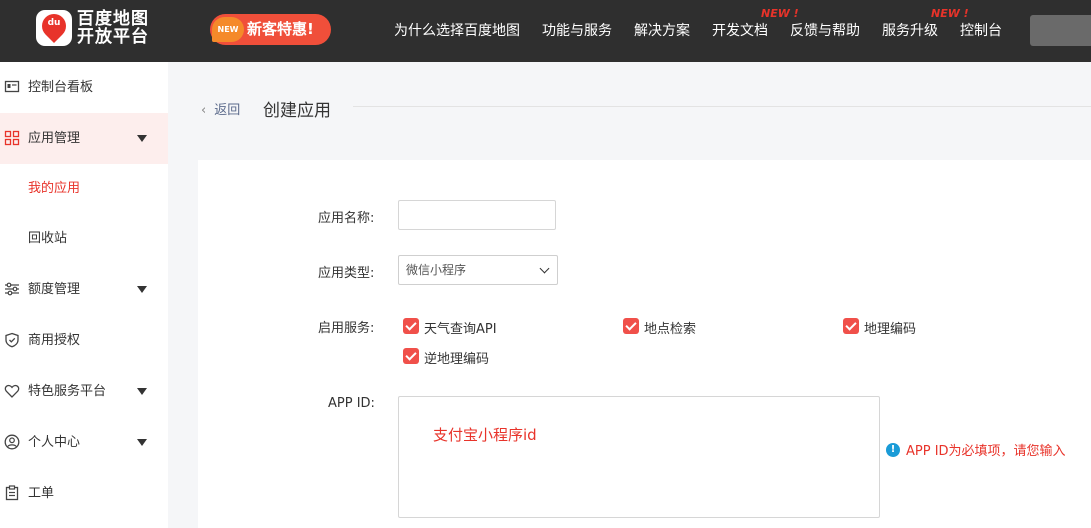 This screenshot has height=528, width=1091. Describe the element at coordinates (280, 29) in the screenshot. I see `promo-text: 新客特惠!` at that location.